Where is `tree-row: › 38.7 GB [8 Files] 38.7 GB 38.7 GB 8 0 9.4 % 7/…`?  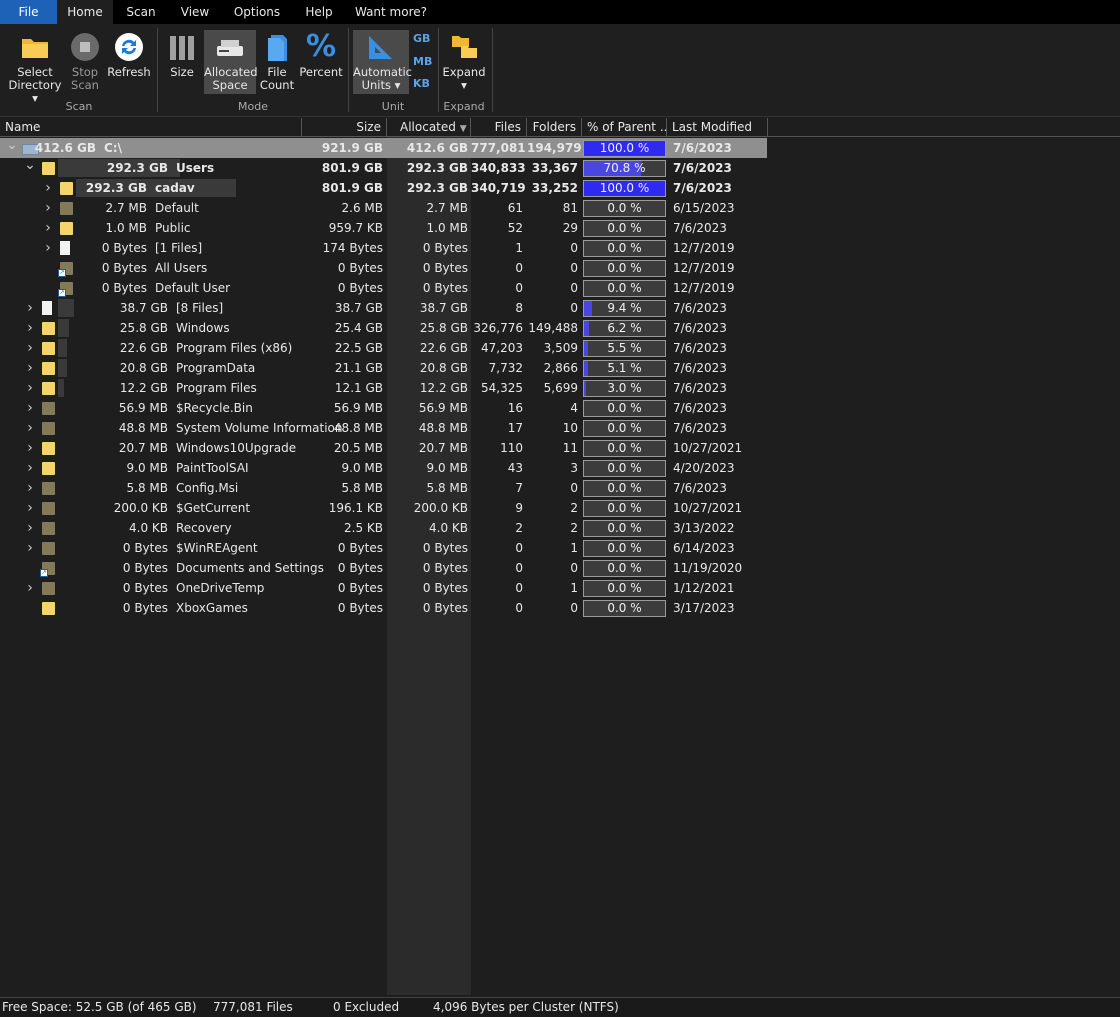 tree-row: › 38.7 GB [8 Files] 38.7 GB 38.7 GB 8 0 9.4 % 7/… is located at coordinates (560, 308).